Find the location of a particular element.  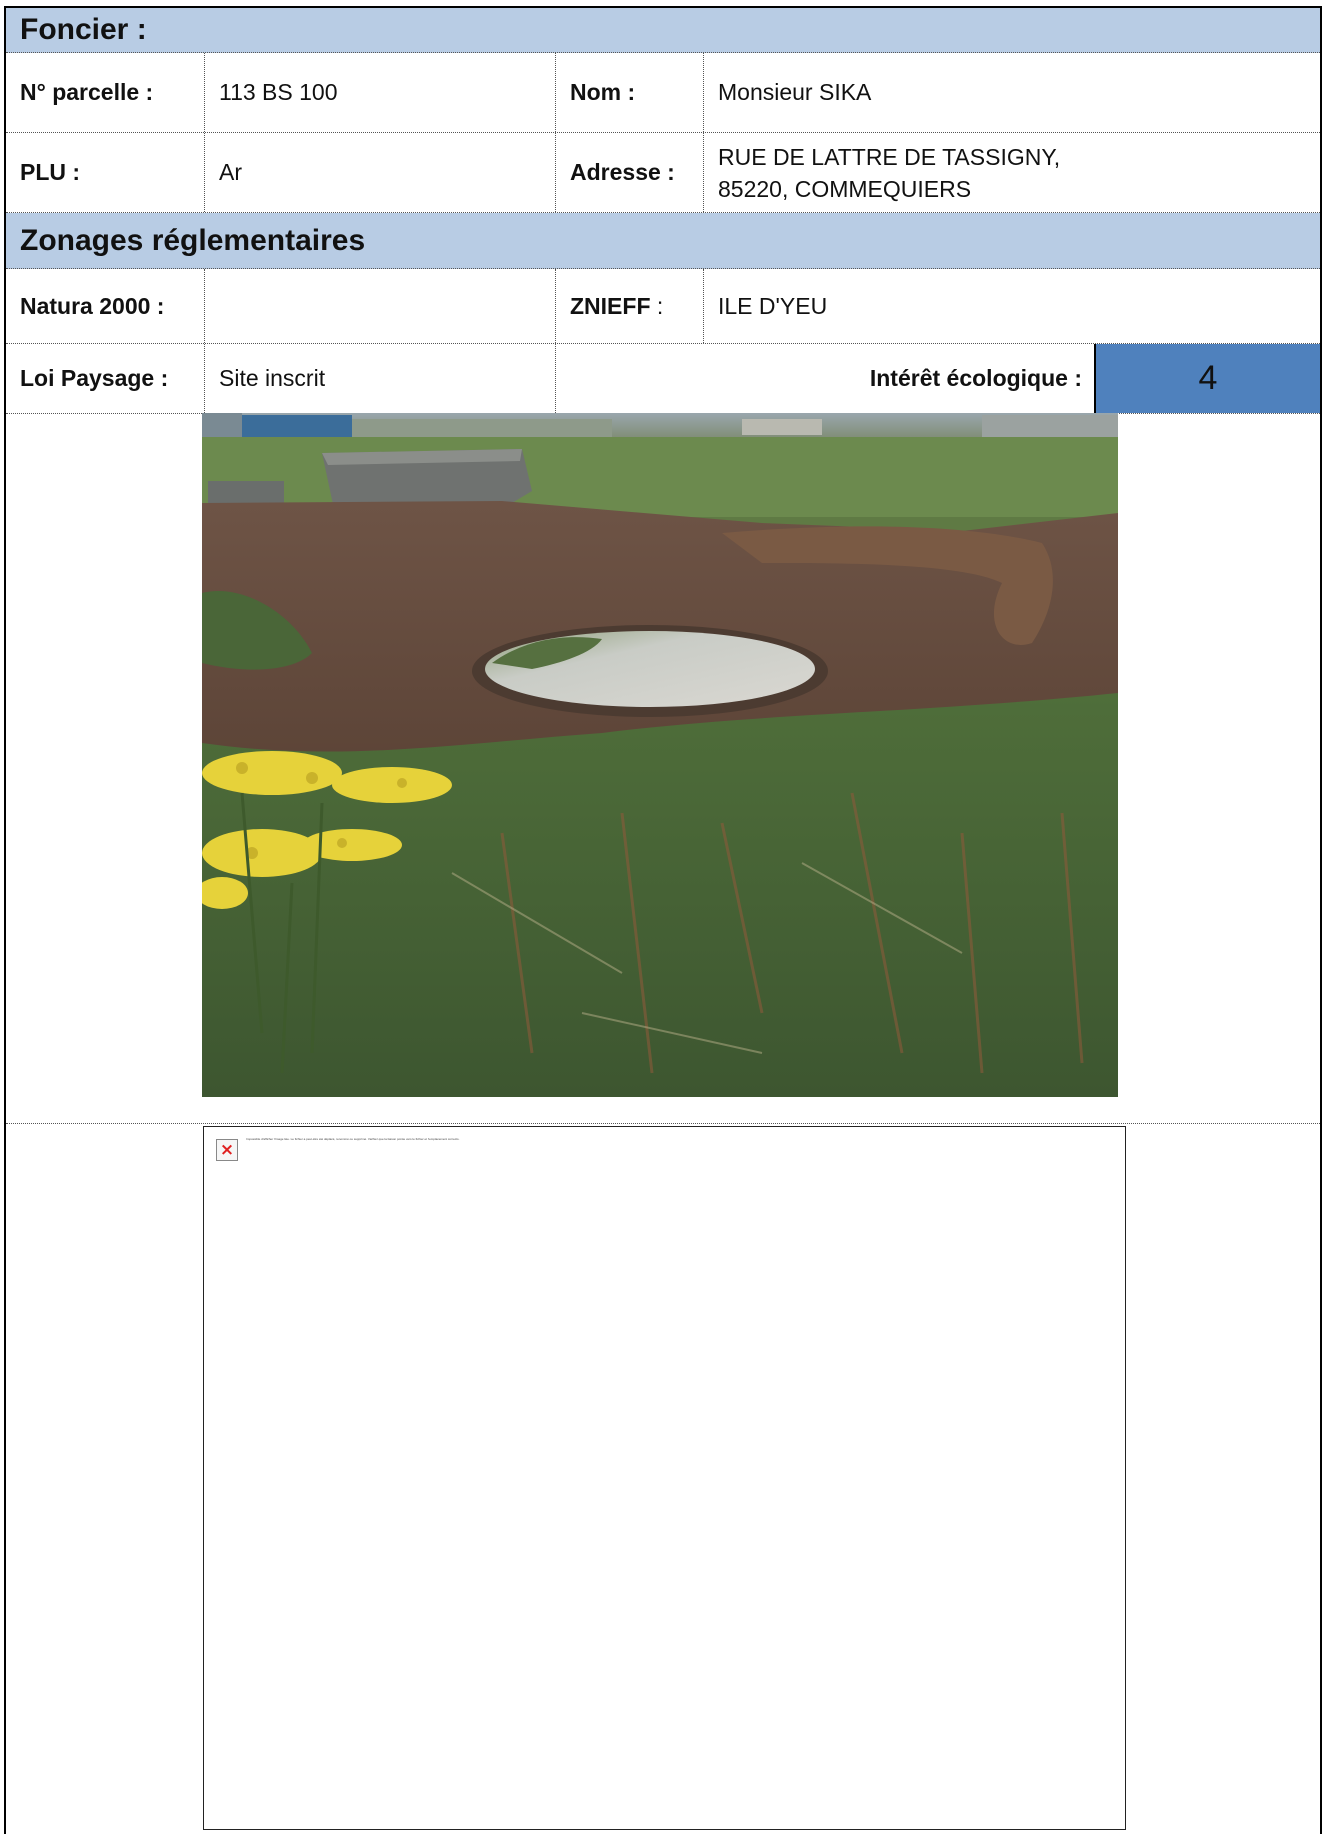

parcelle-value: 113 BS 100 is located at coordinates (379, 92).